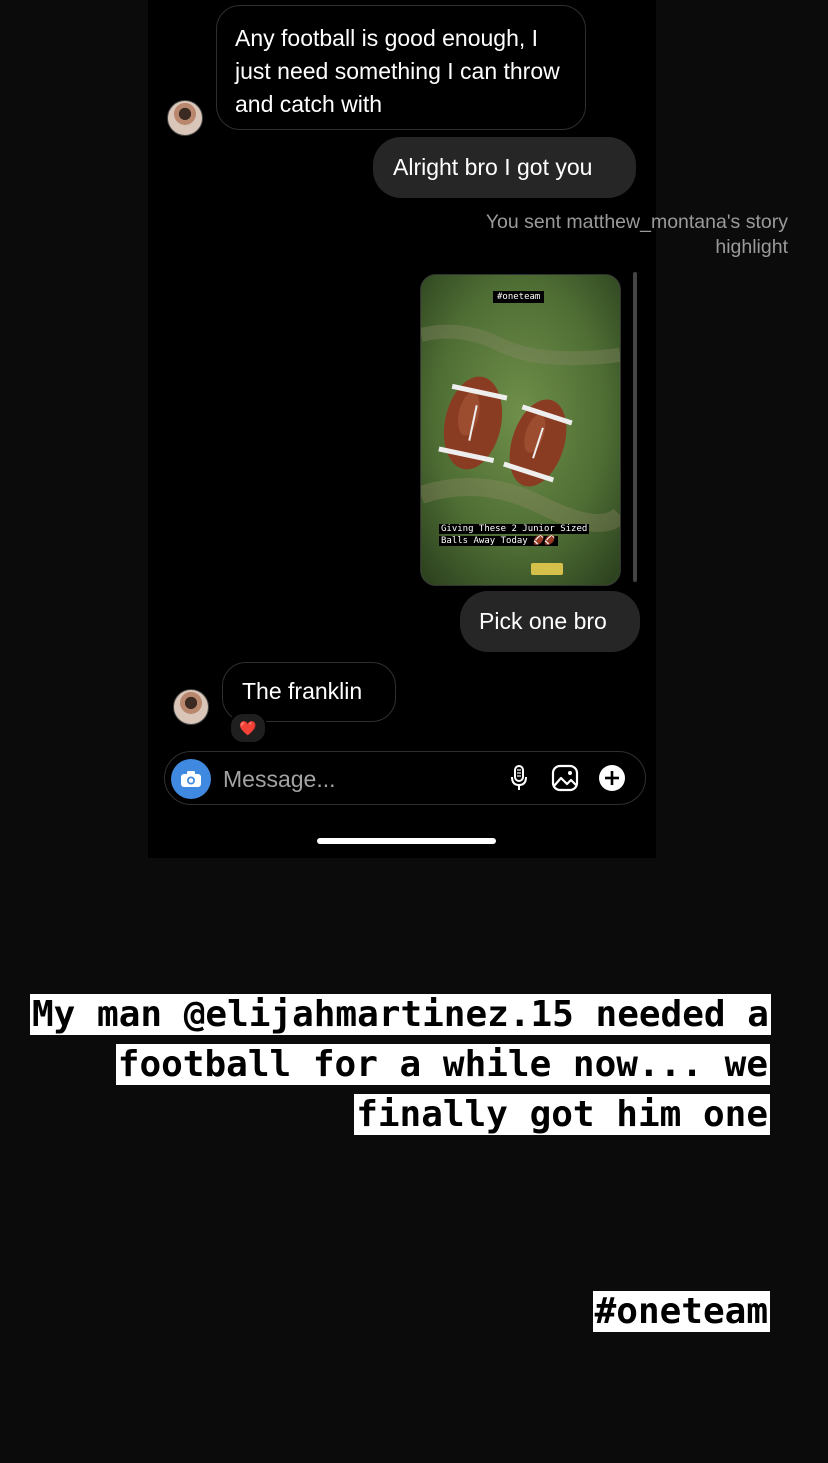 The image size is (828, 1463). Describe the element at coordinates (519, 297) in the screenshot. I see `story-hashtag: #oneteam` at that location.